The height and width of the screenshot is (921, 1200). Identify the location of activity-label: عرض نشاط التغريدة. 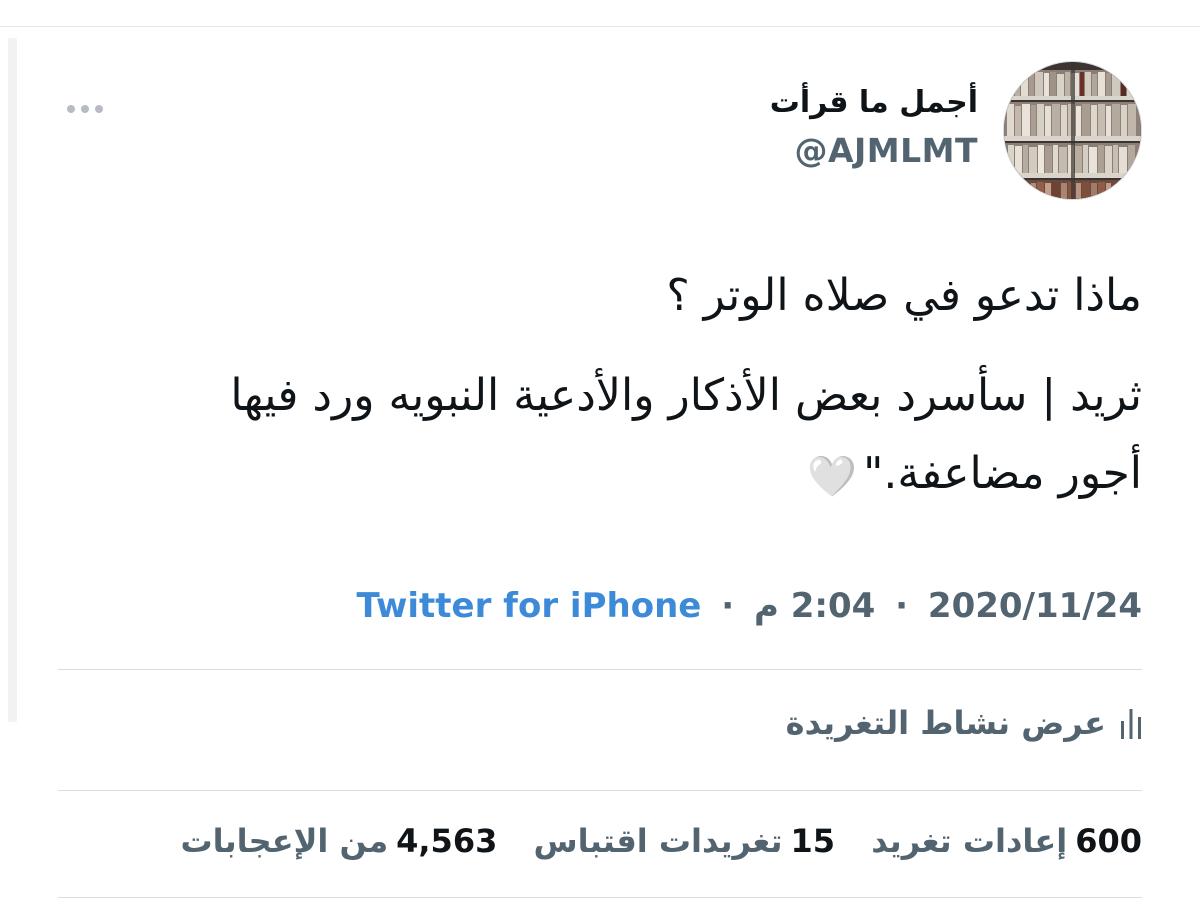
(945, 723).